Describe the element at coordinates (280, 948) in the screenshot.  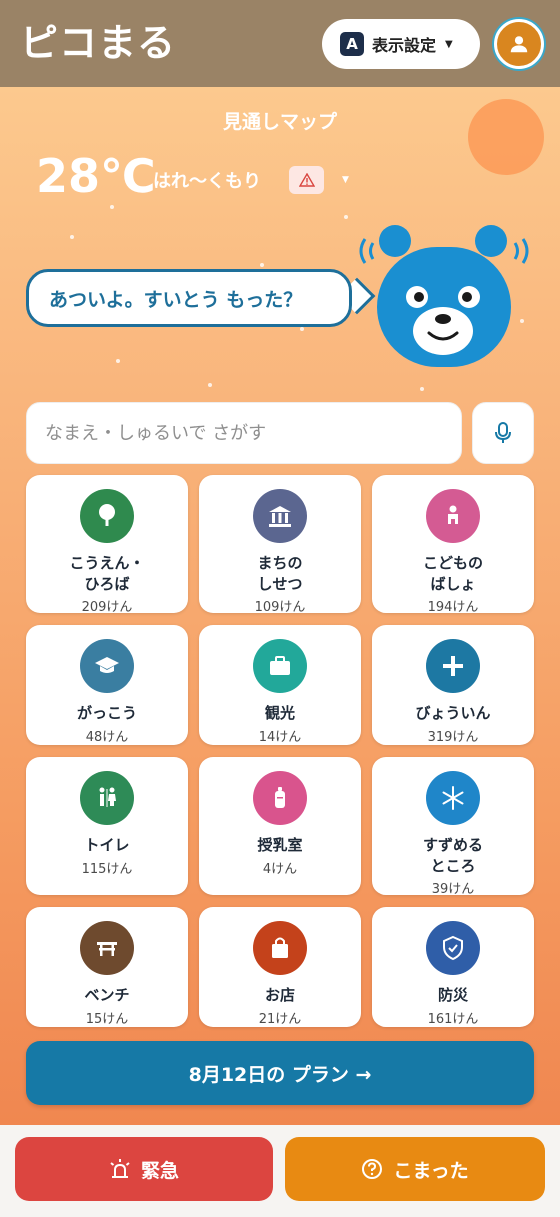
I see `shopping-bag-icon` at that location.